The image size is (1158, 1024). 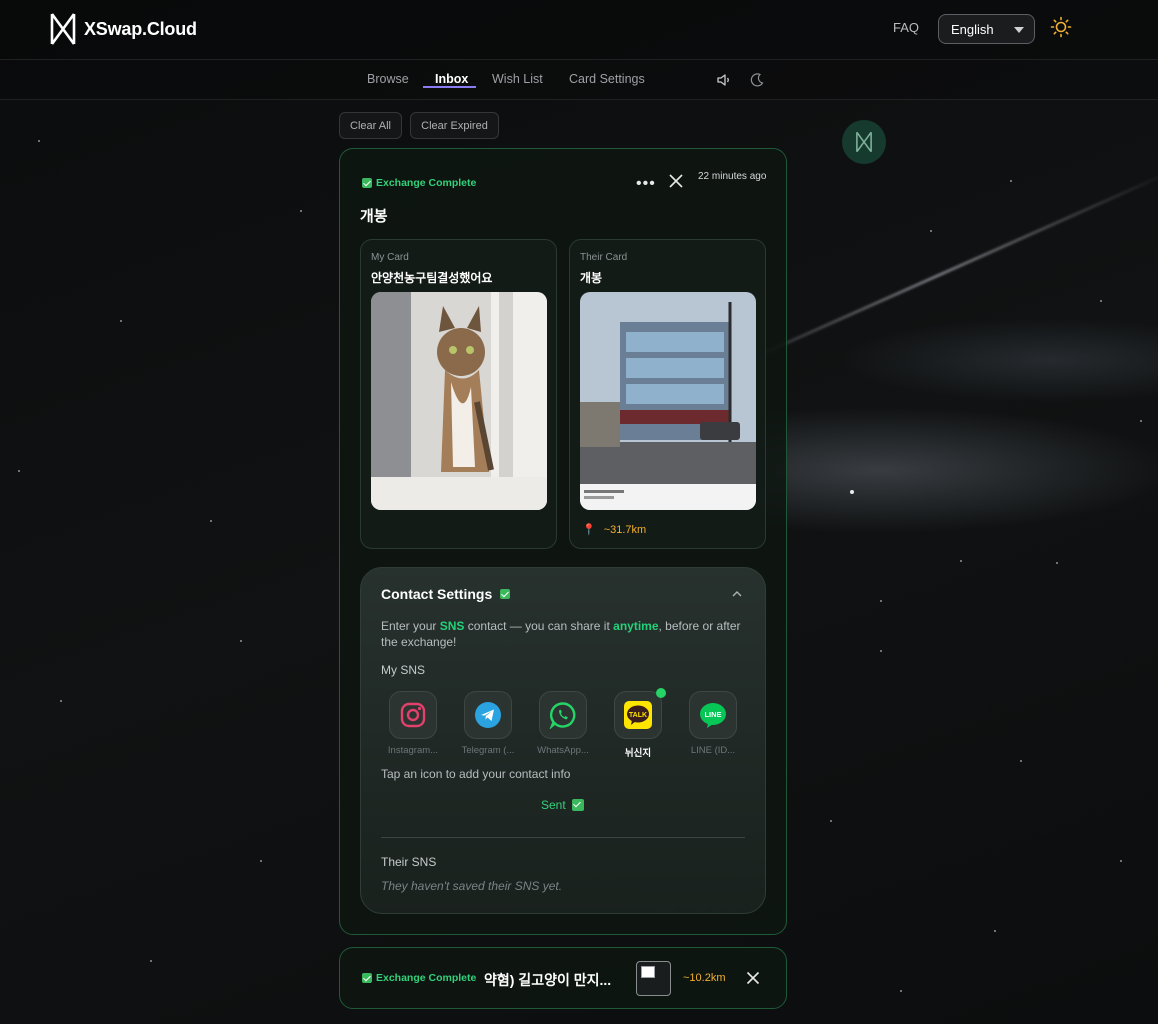 What do you see at coordinates (704, 978) in the screenshot?
I see `distance-value: ~10.2km` at bounding box center [704, 978].